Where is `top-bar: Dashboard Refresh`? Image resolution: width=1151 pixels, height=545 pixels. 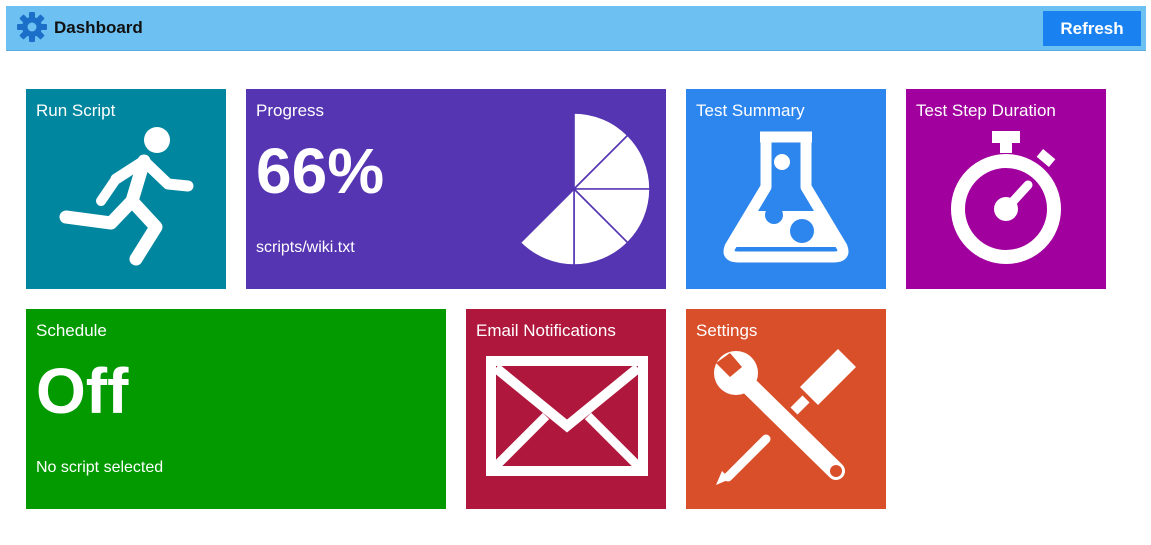
top-bar: Dashboard Refresh is located at coordinates (576, 28).